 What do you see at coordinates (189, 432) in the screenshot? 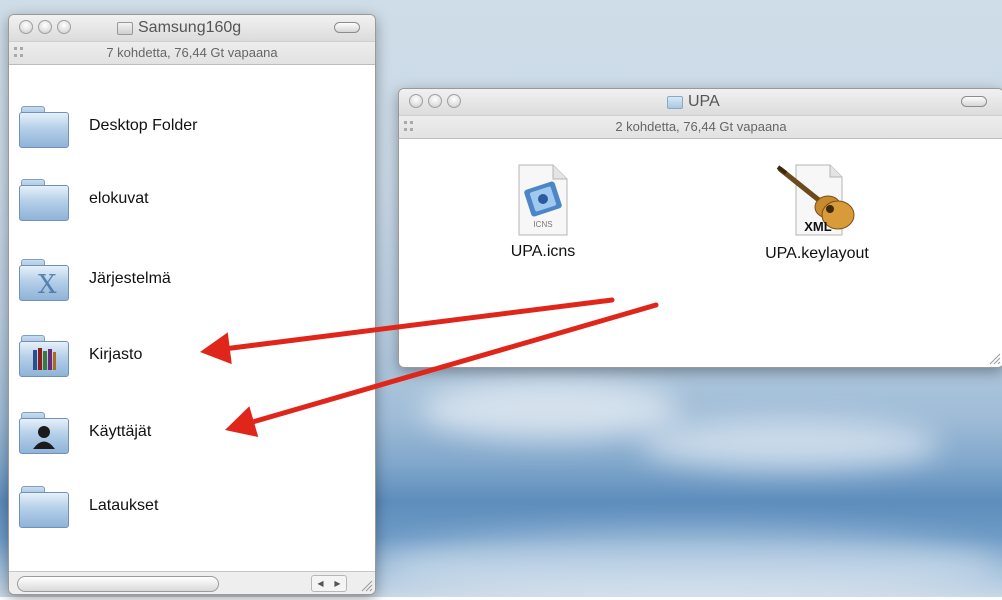
I see `list-item-kayttajat: Käyttäjät` at bounding box center [189, 432].